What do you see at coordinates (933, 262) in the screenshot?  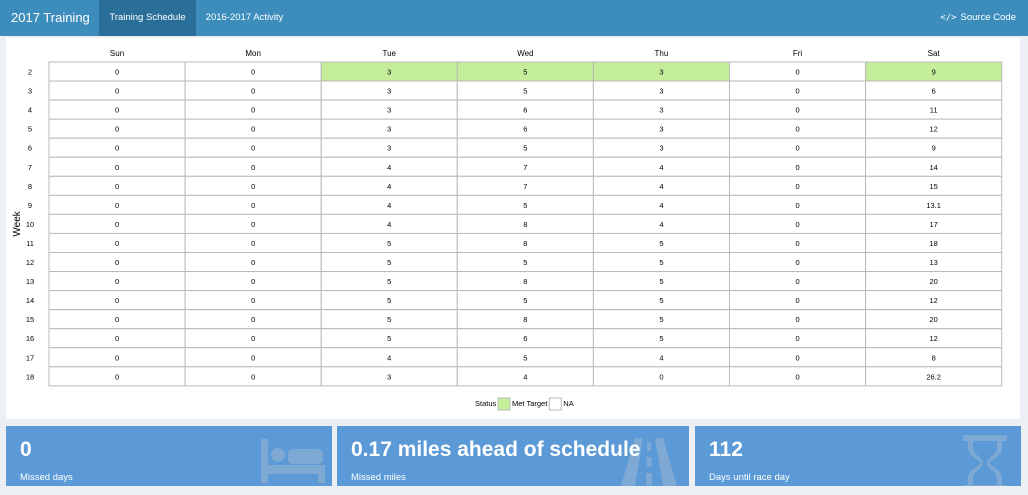 I see `cell-value: 13` at bounding box center [933, 262].